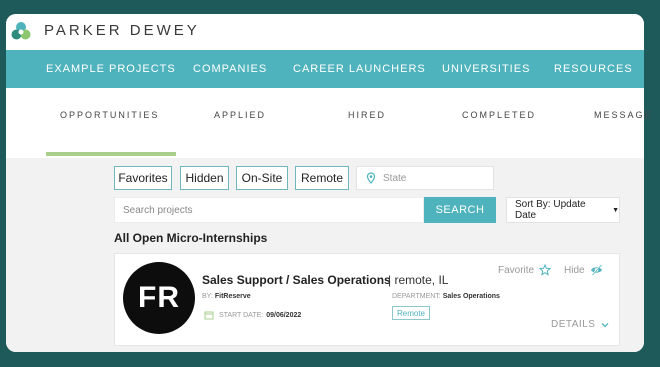 The height and width of the screenshot is (367, 660). I want to click on sort-label: Sort By: Update Date, so click(550, 210).